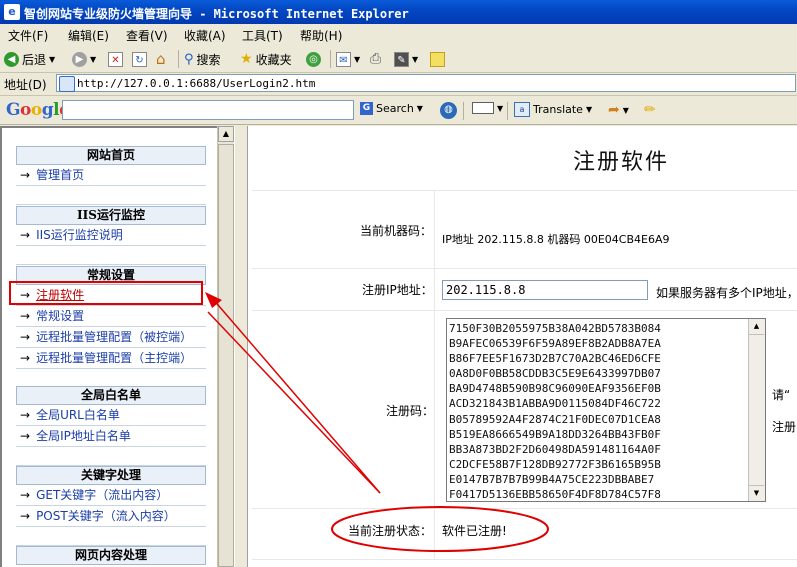 Image resolution: width=797 pixels, height=567 pixels. What do you see at coordinates (294, 402) in the screenshot?
I see `annotation-arrow-line-lower` at bounding box center [294, 402].